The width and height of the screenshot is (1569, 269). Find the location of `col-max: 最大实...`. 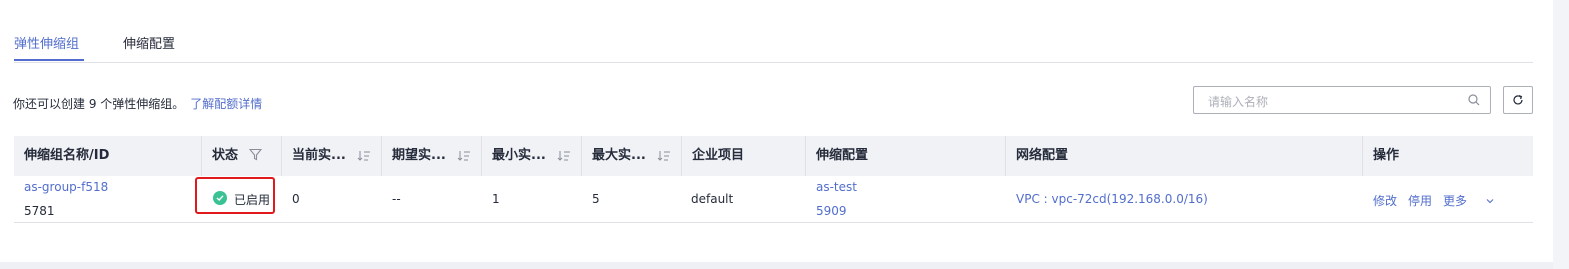

col-max: 最大实... is located at coordinates (632, 156).